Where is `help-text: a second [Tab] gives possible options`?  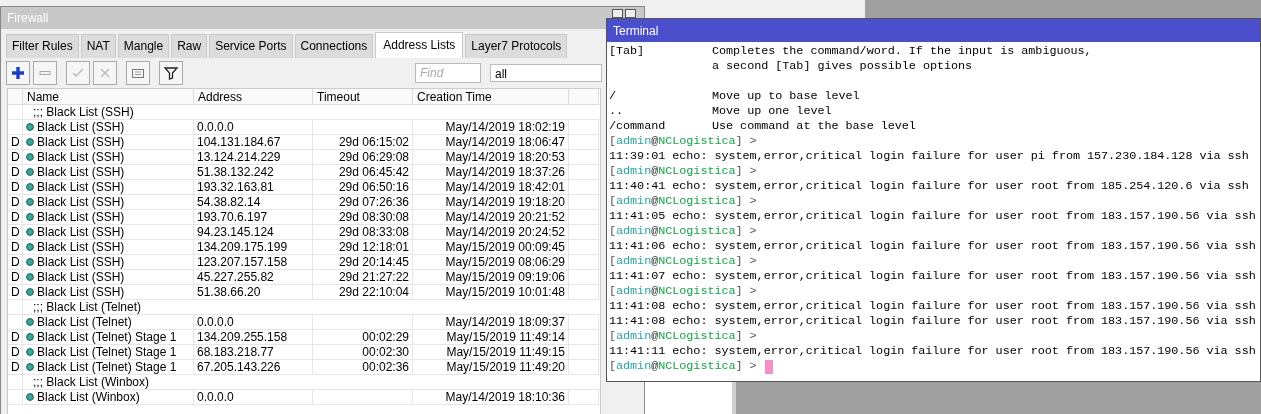 help-text: a second [Tab] gives possible options is located at coordinates (842, 66).